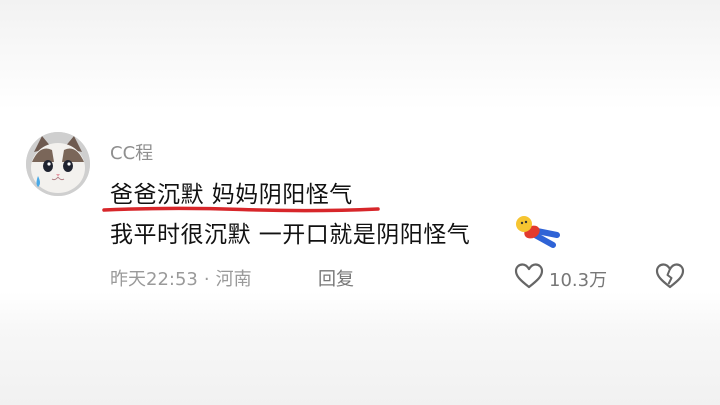 The height and width of the screenshot is (405, 720). Describe the element at coordinates (154, 279) in the screenshot. I see `comment-time: 昨天22:53` at that location.